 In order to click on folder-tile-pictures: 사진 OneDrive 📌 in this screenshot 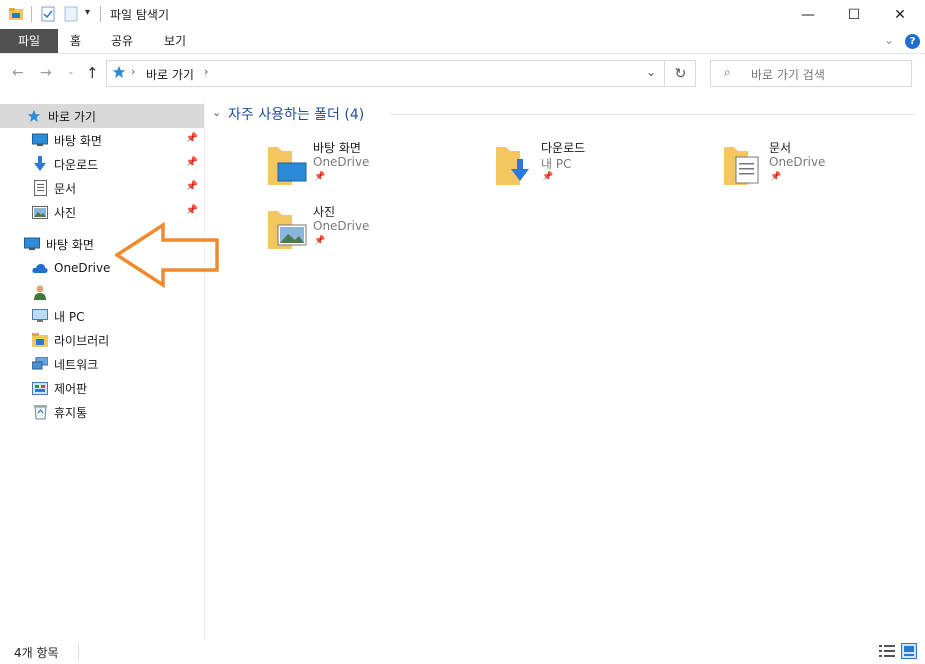, I will do `click(378, 233)`.